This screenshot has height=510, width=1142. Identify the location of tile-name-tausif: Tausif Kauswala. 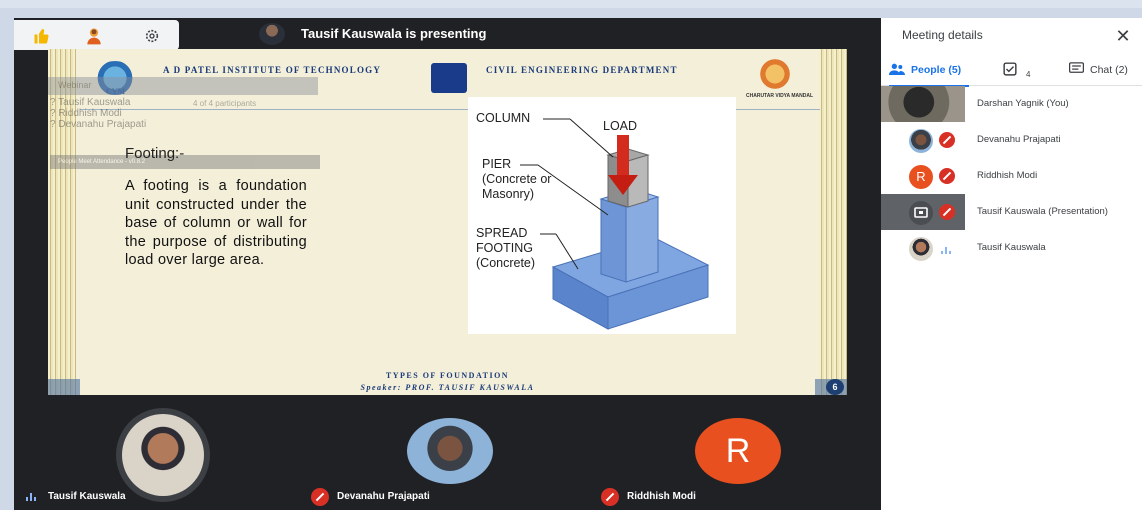
(87, 496).